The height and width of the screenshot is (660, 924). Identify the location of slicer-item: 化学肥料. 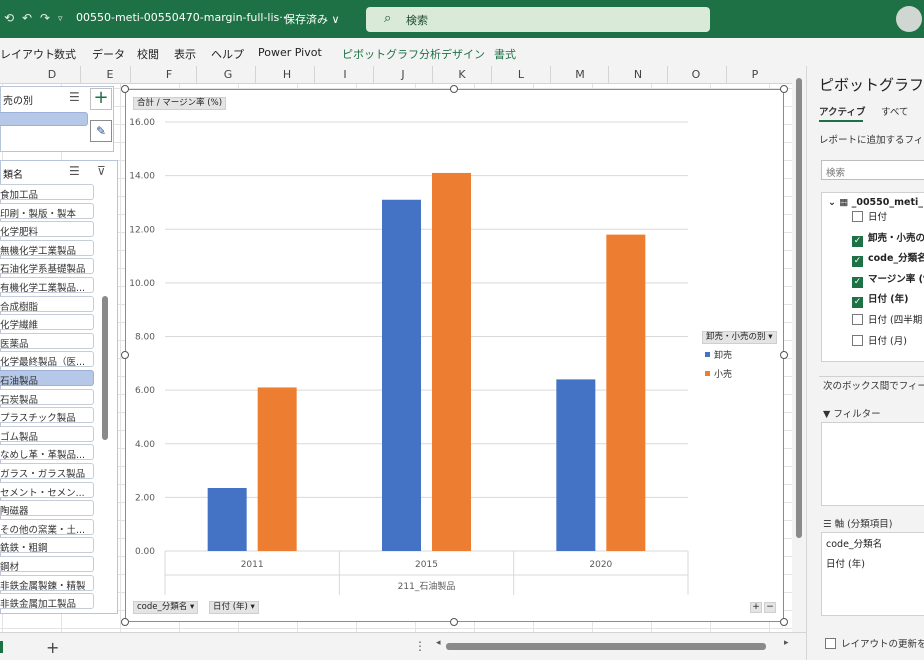
(47, 229).